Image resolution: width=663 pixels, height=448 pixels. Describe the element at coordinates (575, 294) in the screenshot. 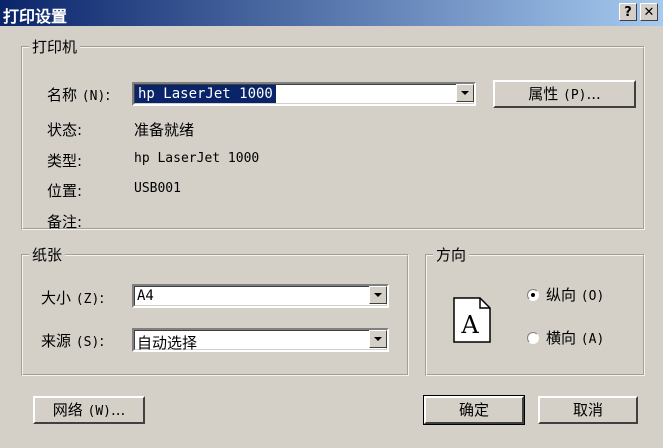

I see `portrait-label: 纵向 (O)` at that location.